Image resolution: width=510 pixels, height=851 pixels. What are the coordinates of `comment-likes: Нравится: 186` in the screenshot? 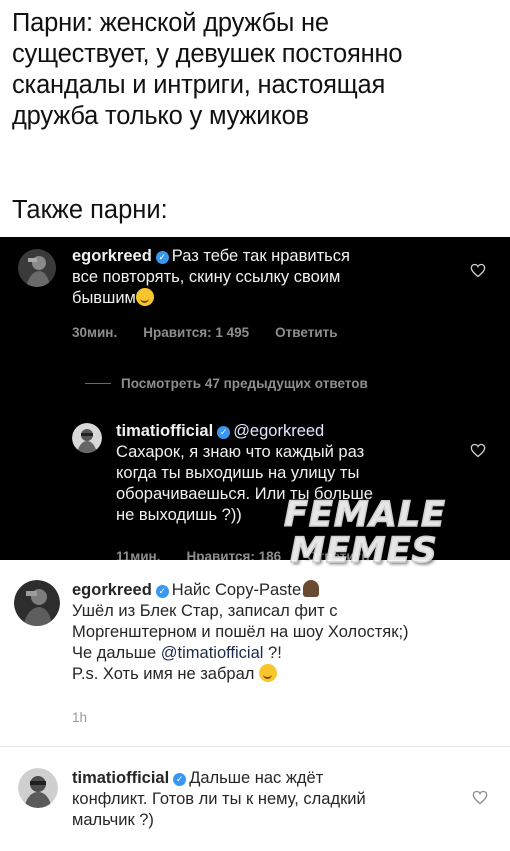 It's located at (233, 554).